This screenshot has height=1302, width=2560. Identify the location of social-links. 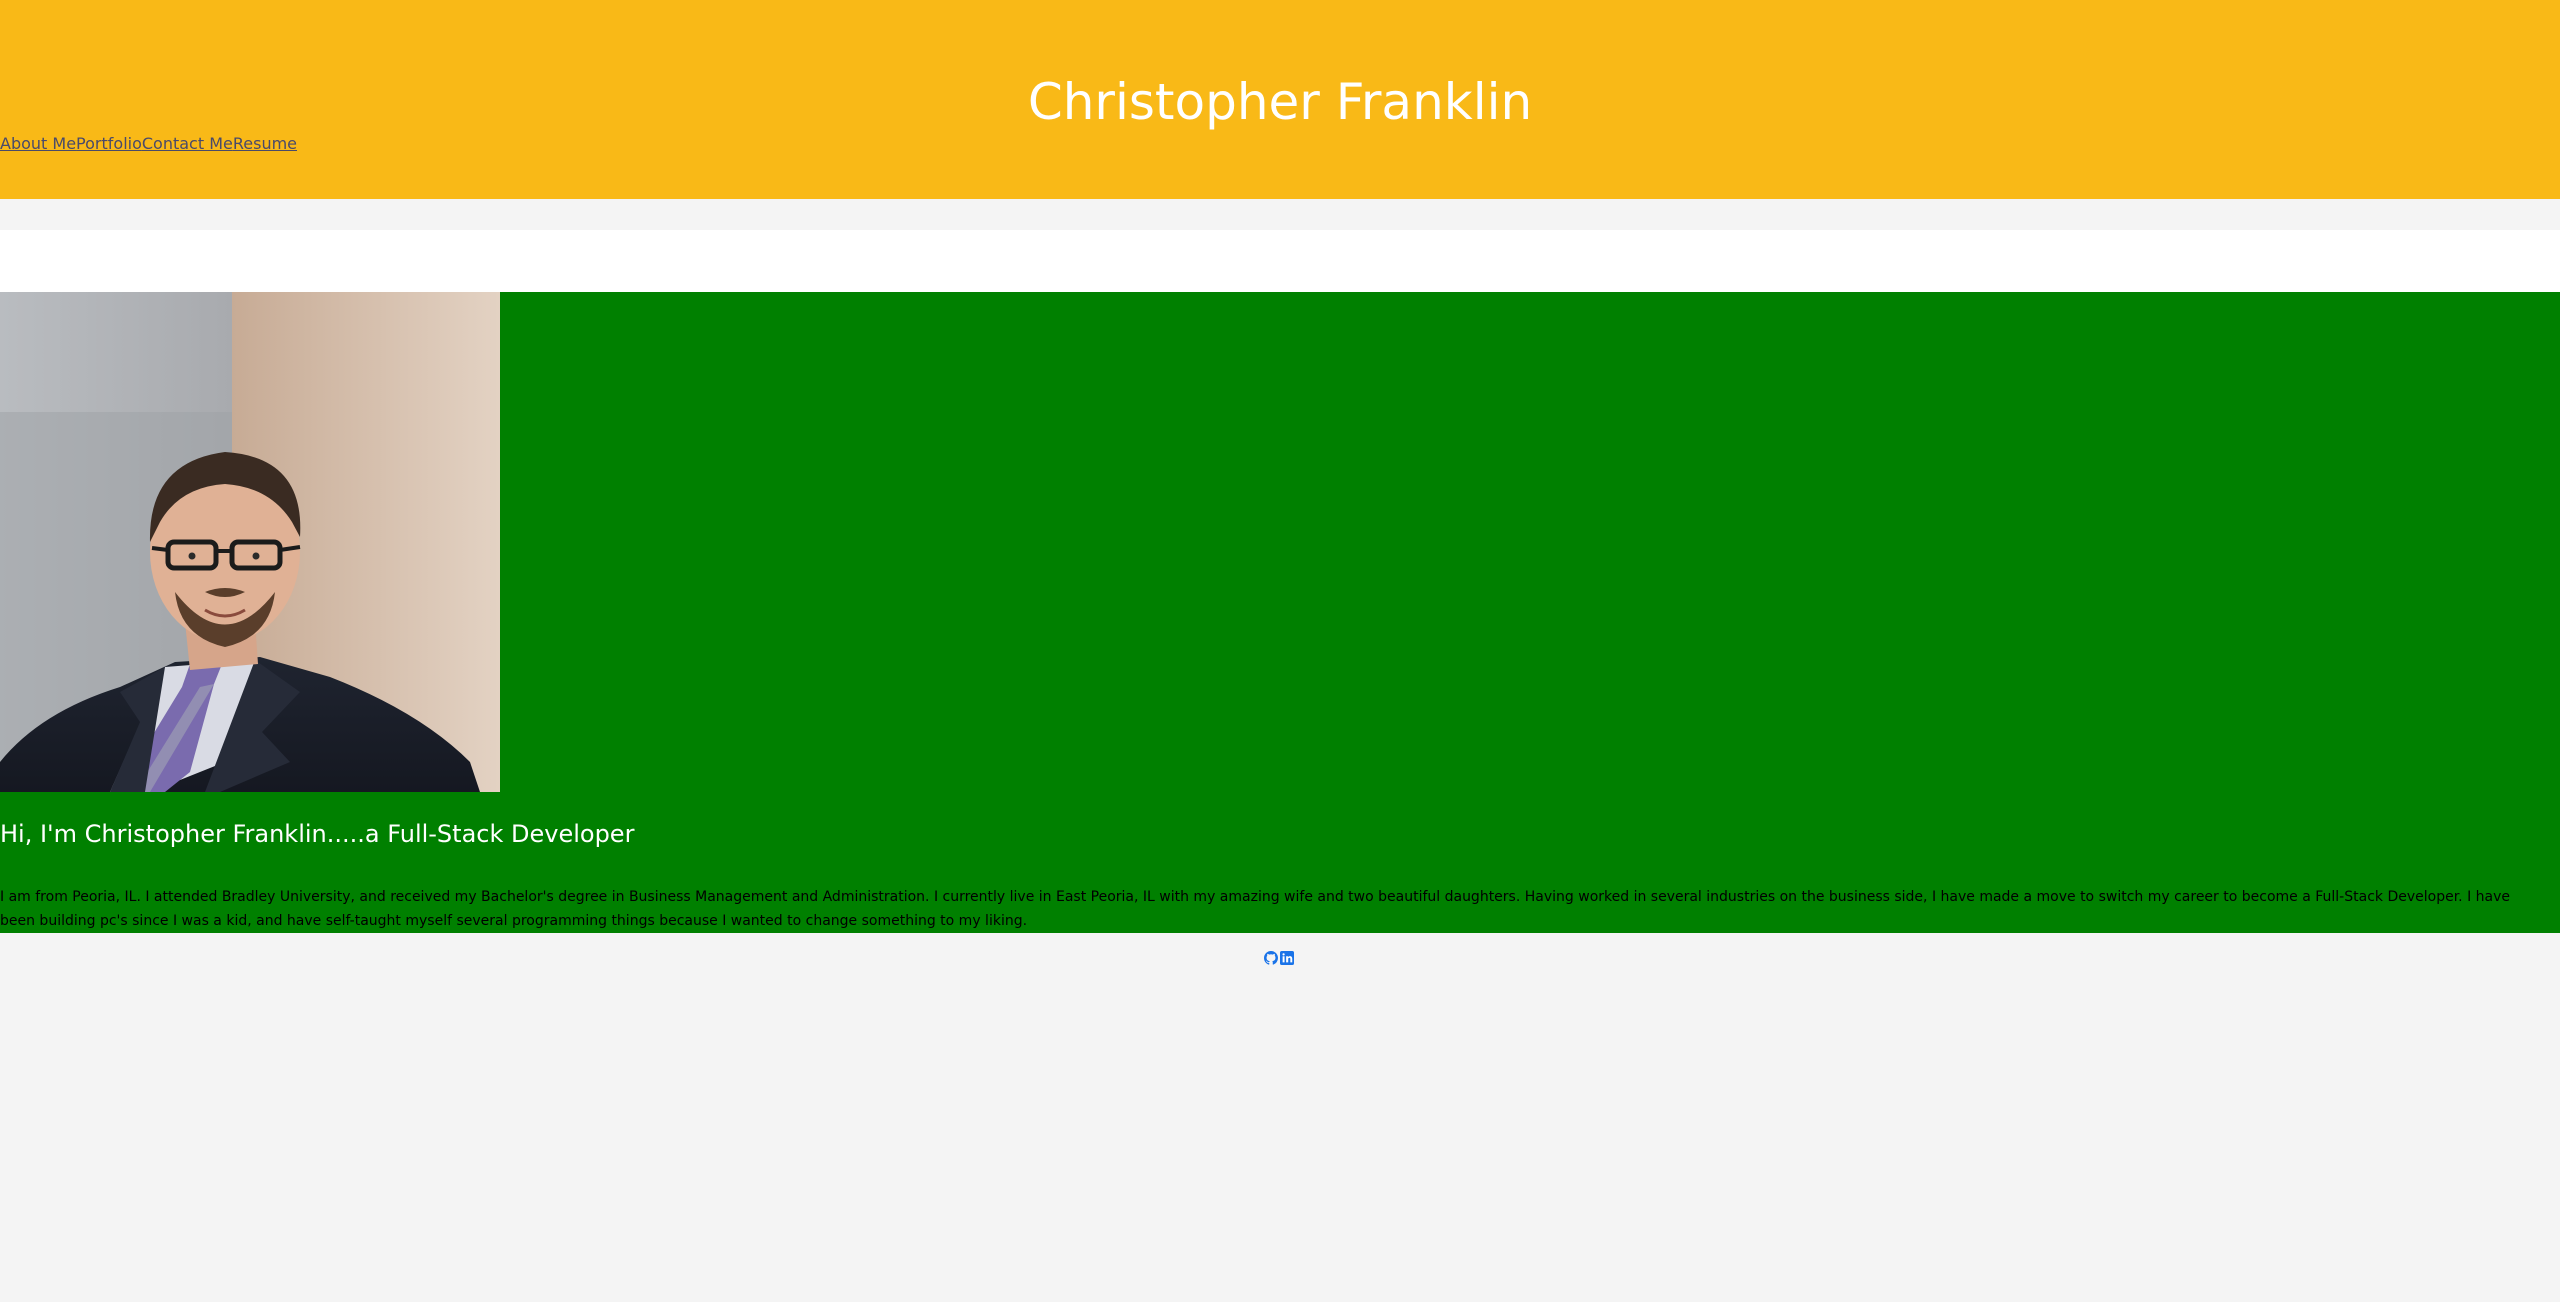
(1279, 957).